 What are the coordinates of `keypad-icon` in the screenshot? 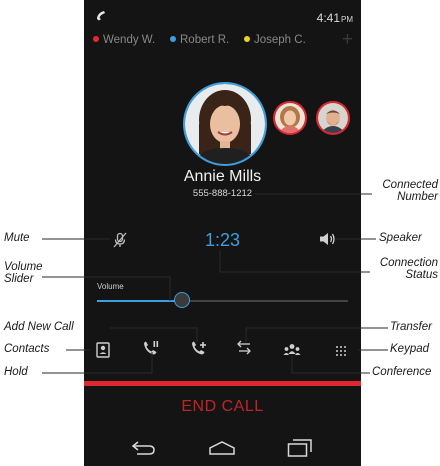 It's located at (341, 351).